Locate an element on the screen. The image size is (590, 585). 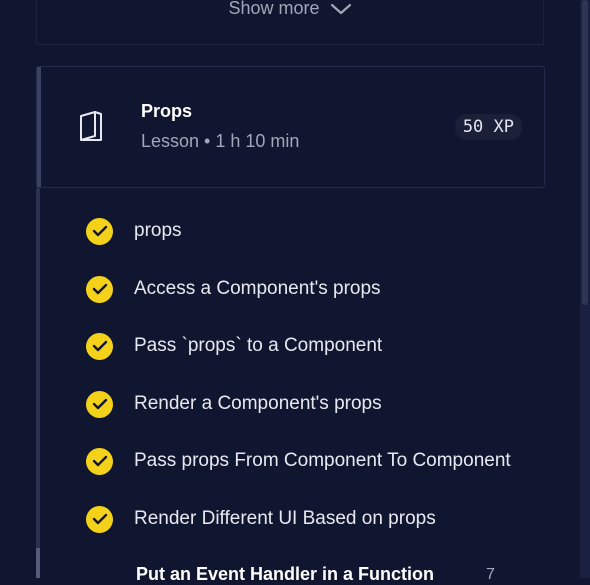
list-item: Render Different UI Based on props is located at coordinates (261, 519).